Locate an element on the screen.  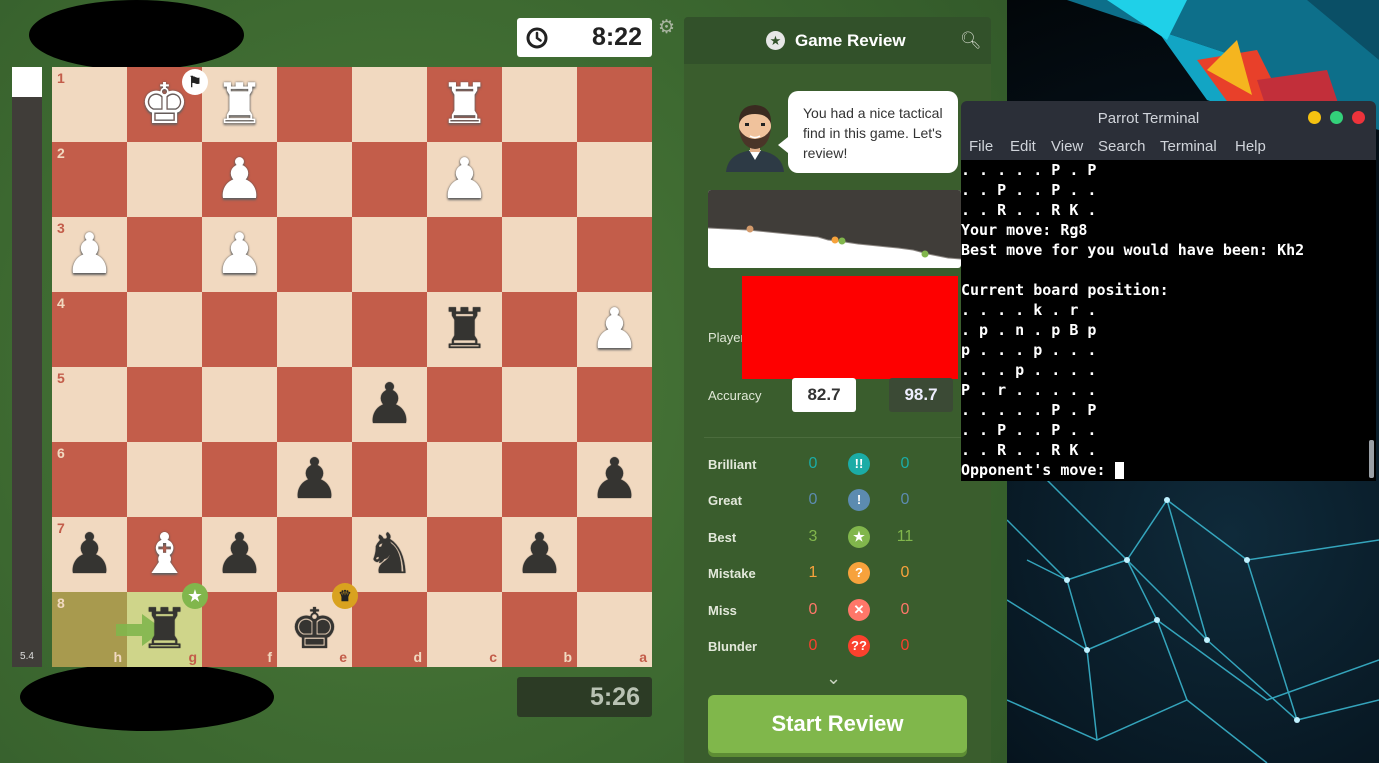
square-f5 is located at coordinates (239, 404).